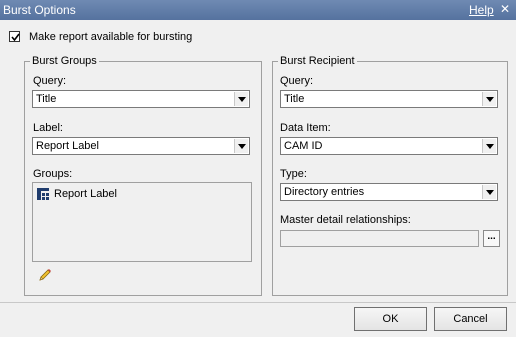 The width and height of the screenshot is (516, 337). I want to click on groups-query-select: Title, so click(141, 99).